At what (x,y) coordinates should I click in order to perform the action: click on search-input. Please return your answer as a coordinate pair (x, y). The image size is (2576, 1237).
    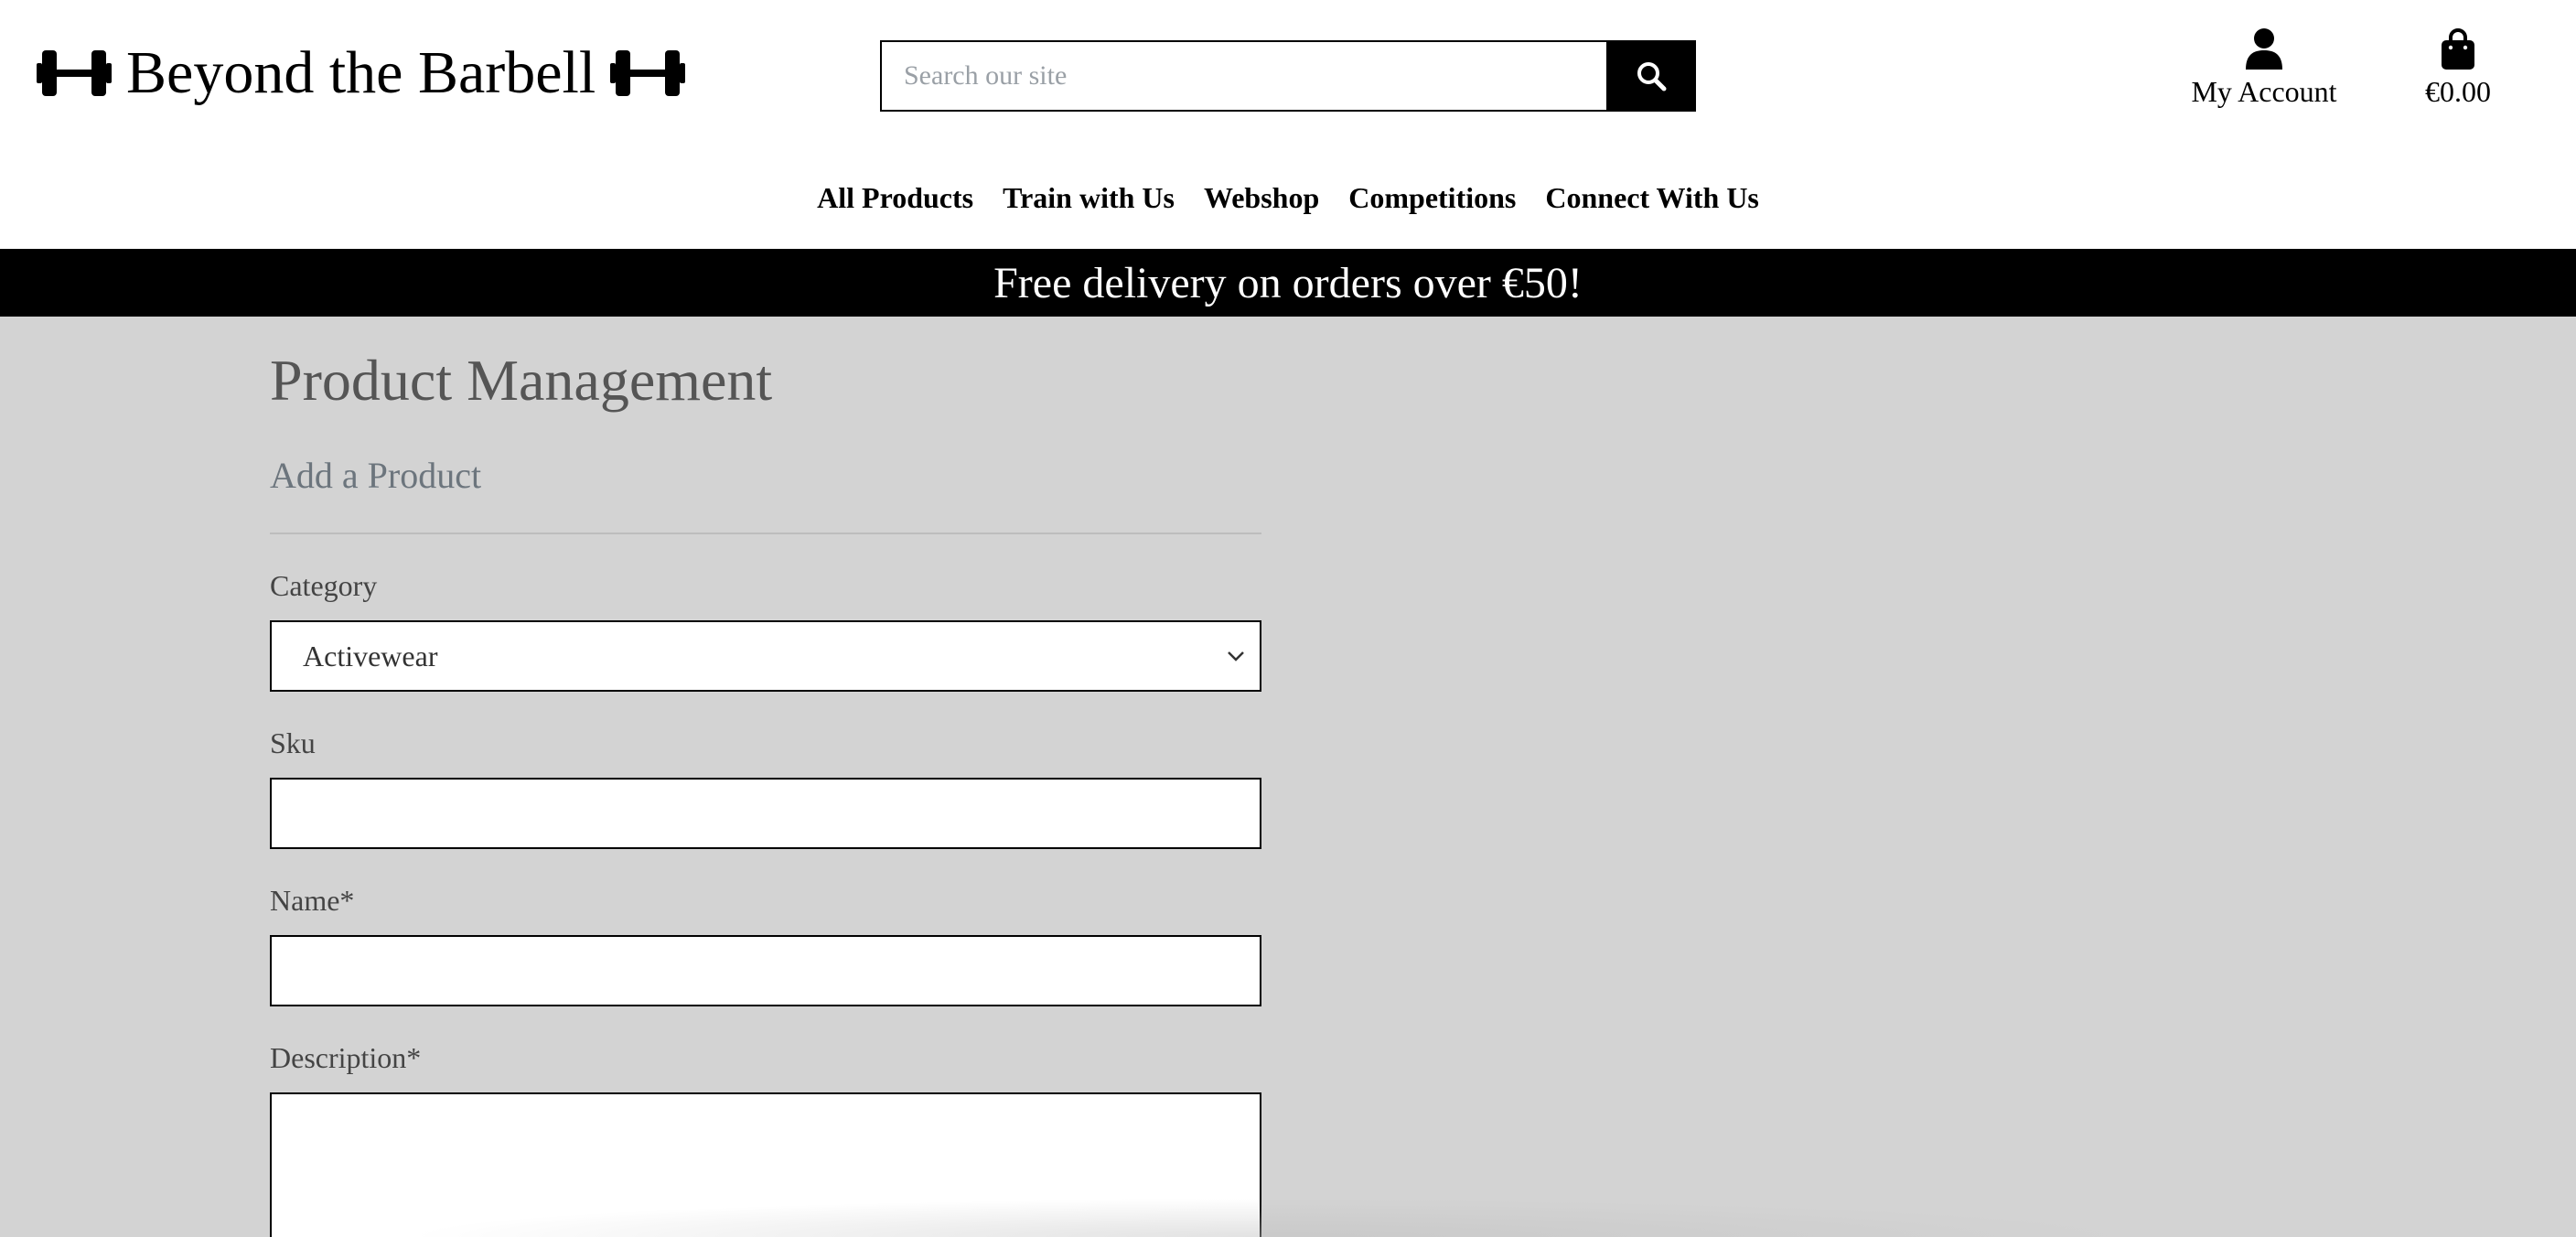
    Looking at the image, I should click on (1243, 76).